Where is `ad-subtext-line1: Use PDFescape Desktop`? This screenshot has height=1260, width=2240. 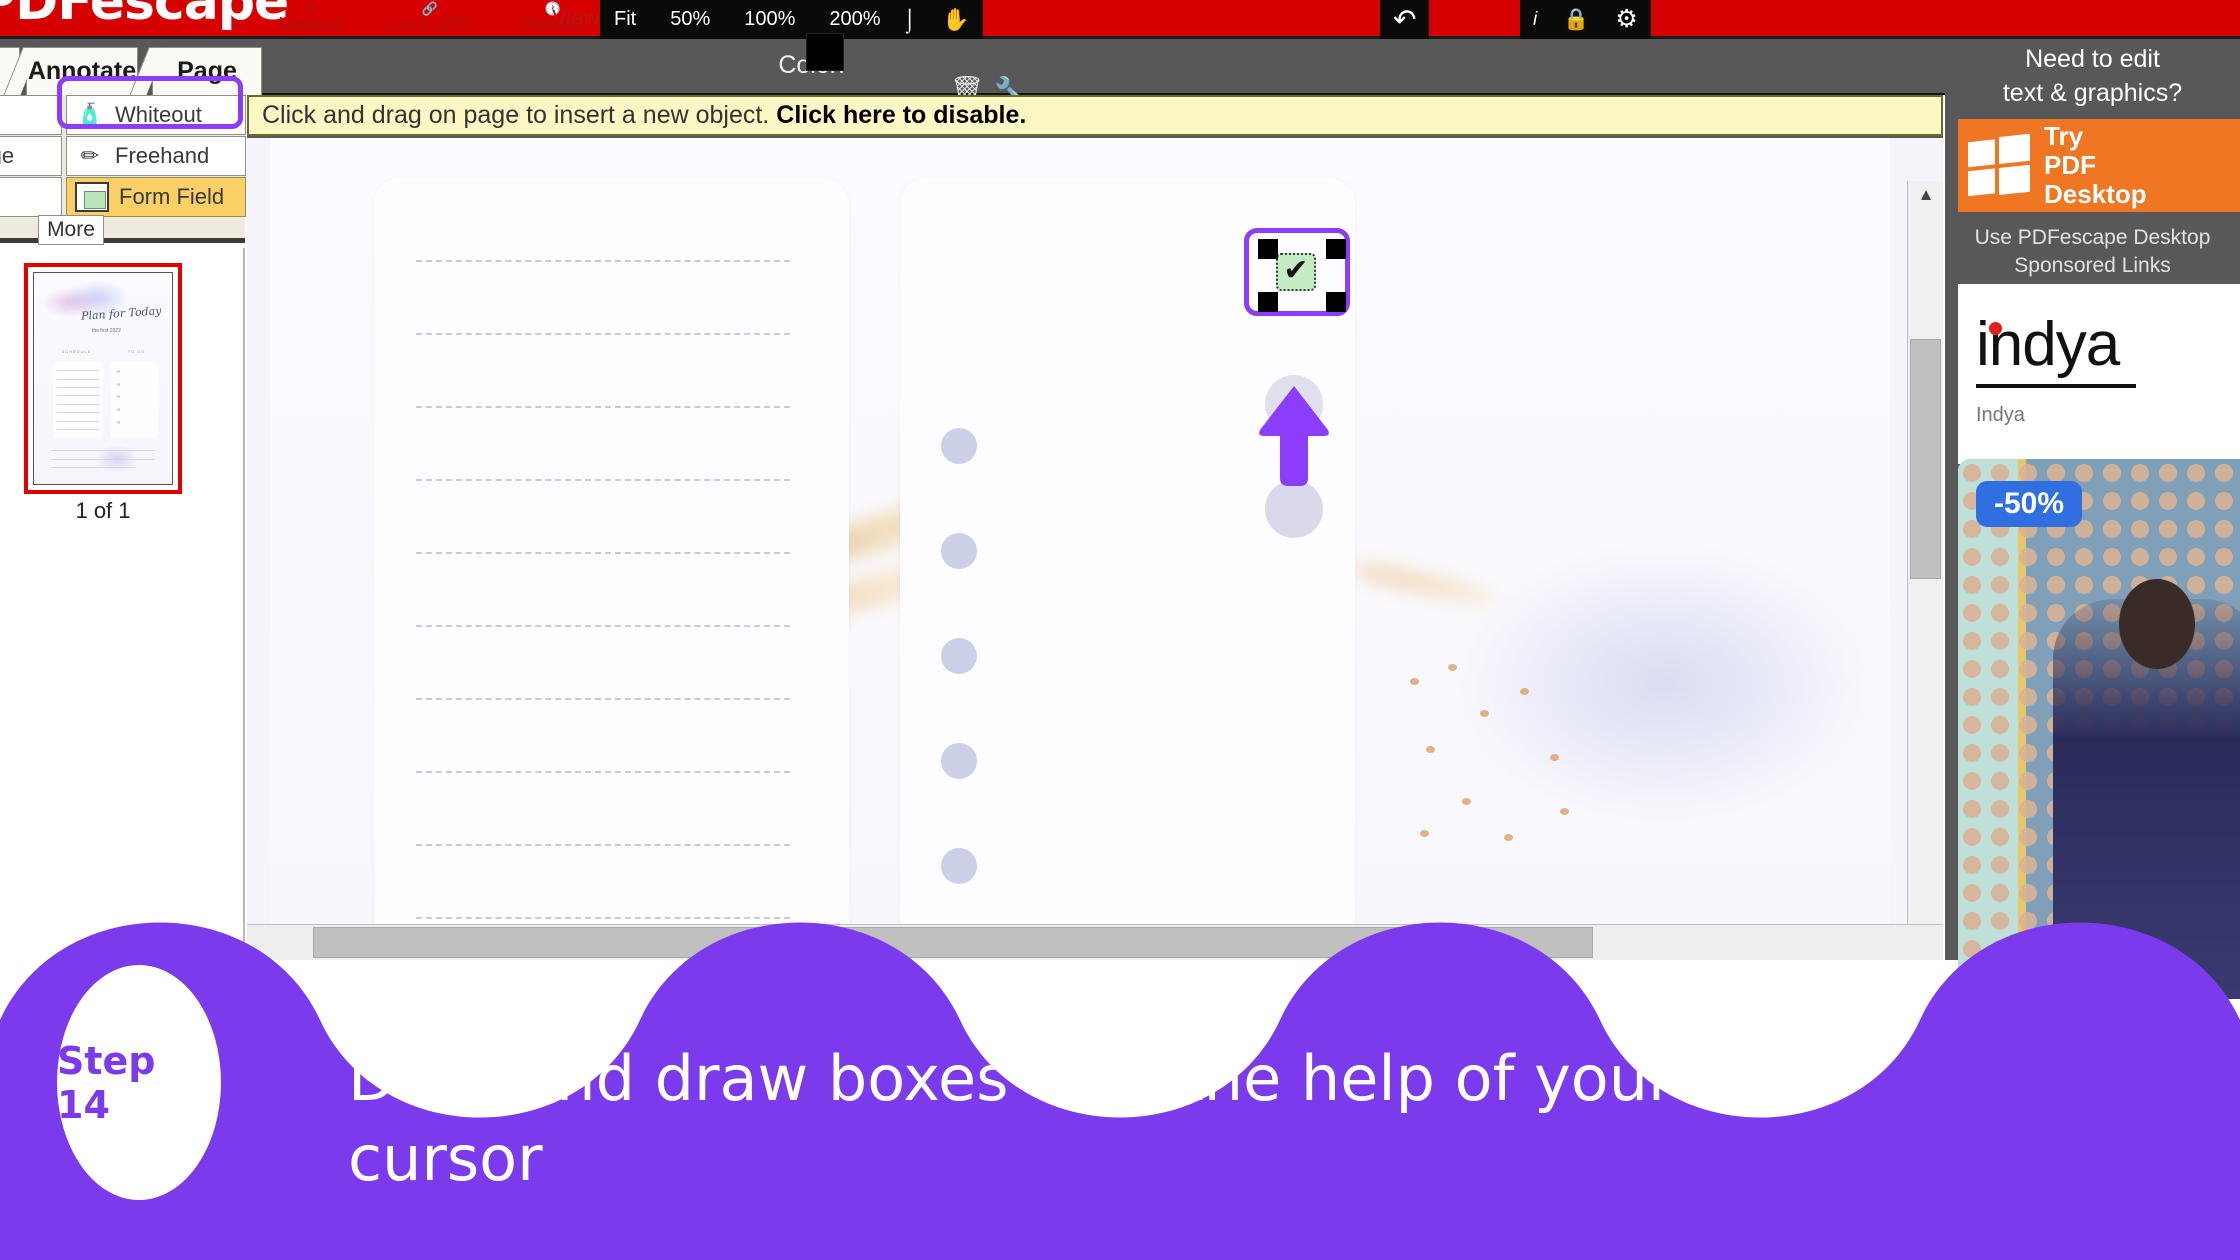
ad-subtext-line1: Use PDFescape Desktop is located at coordinates (2092, 237).